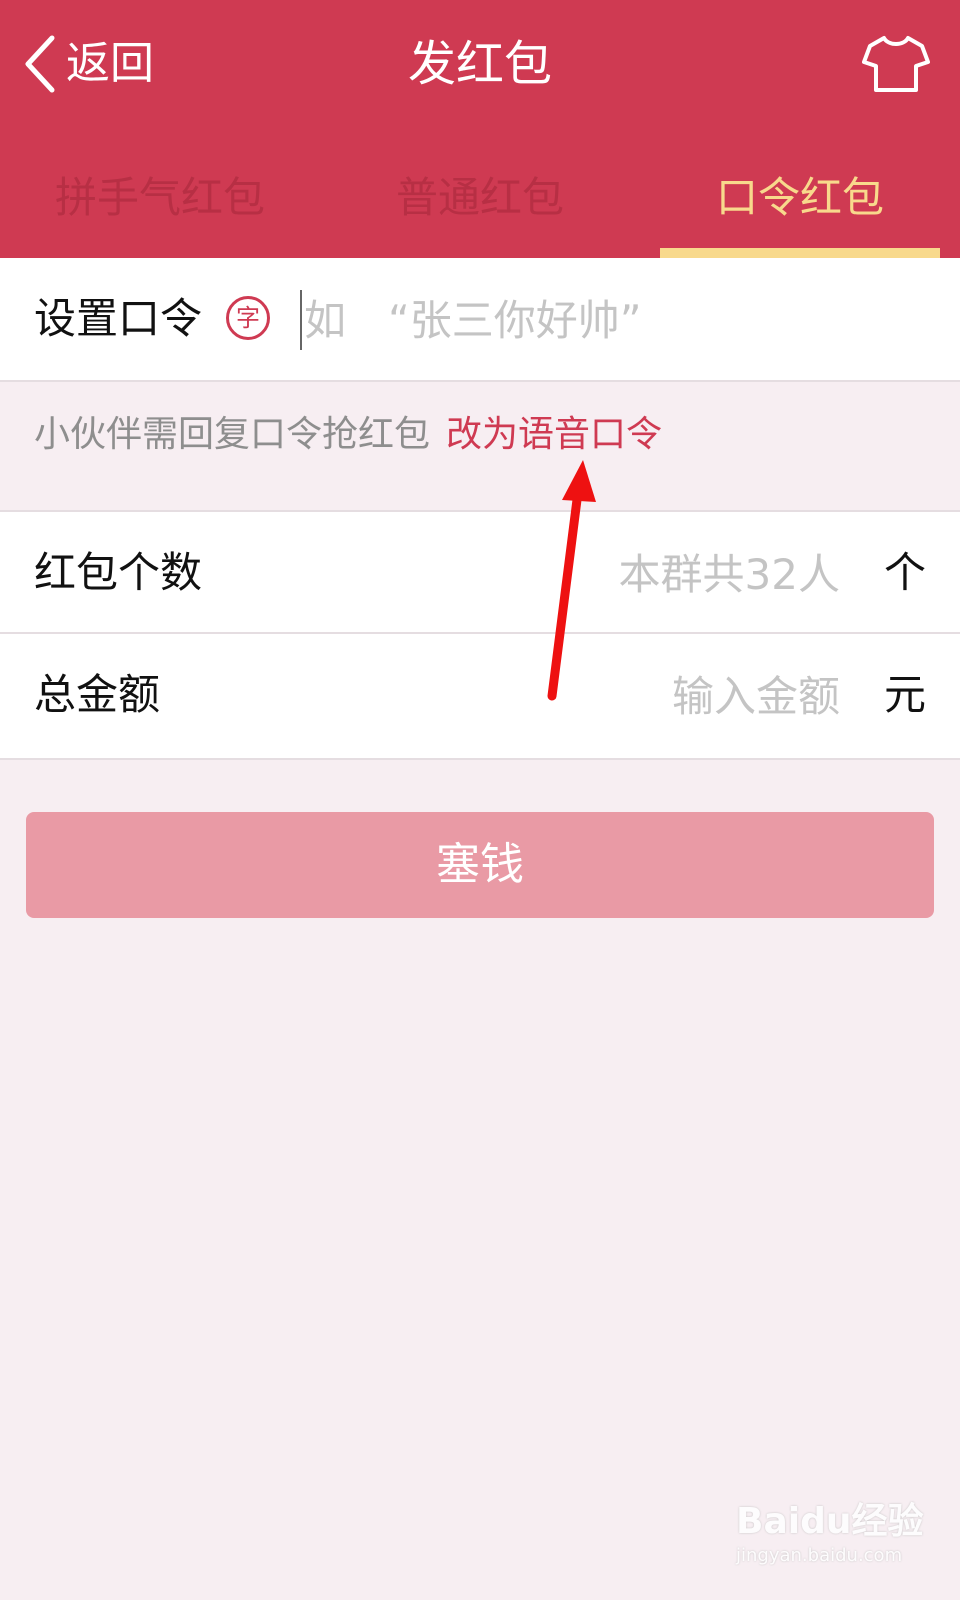 The image size is (960, 1600). I want to click on count-label: 红包个数, so click(118, 572).